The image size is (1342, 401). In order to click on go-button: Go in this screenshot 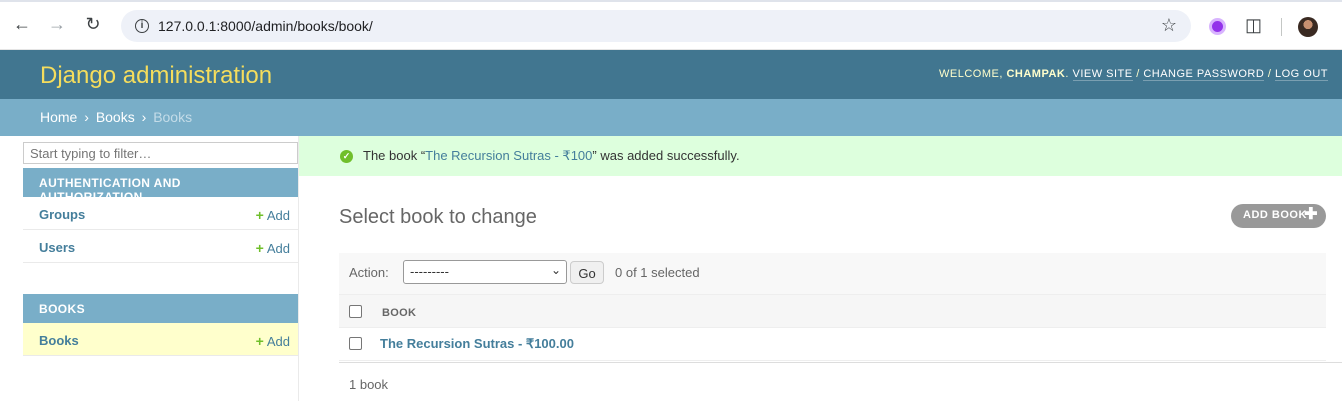, I will do `click(587, 272)`.